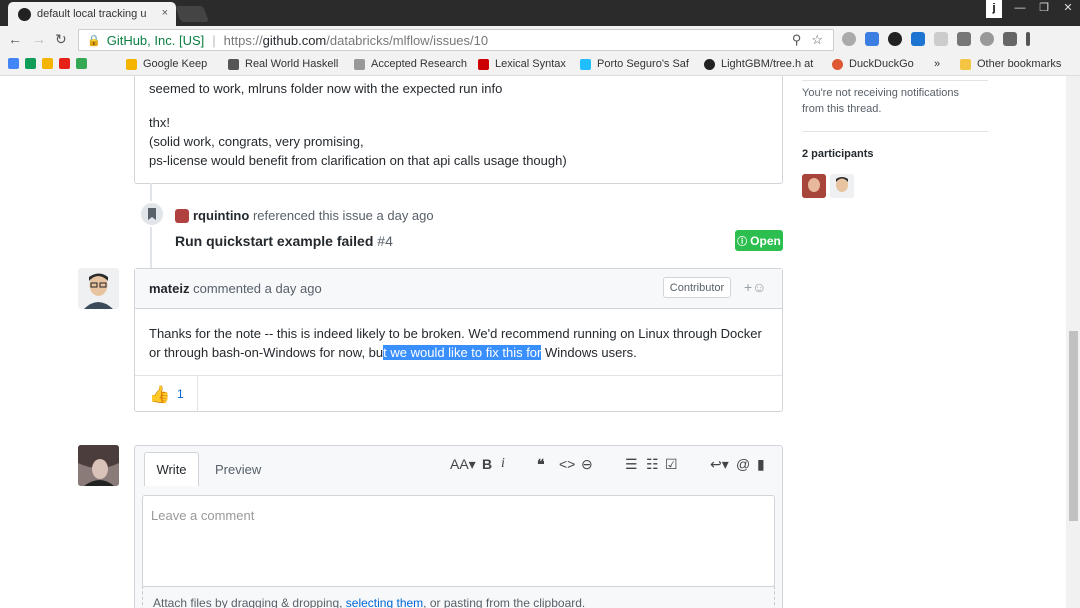  Describe the element at coordinates (697, 287) in the screenshot. I see `contributor-badge: Contributor` at that location.